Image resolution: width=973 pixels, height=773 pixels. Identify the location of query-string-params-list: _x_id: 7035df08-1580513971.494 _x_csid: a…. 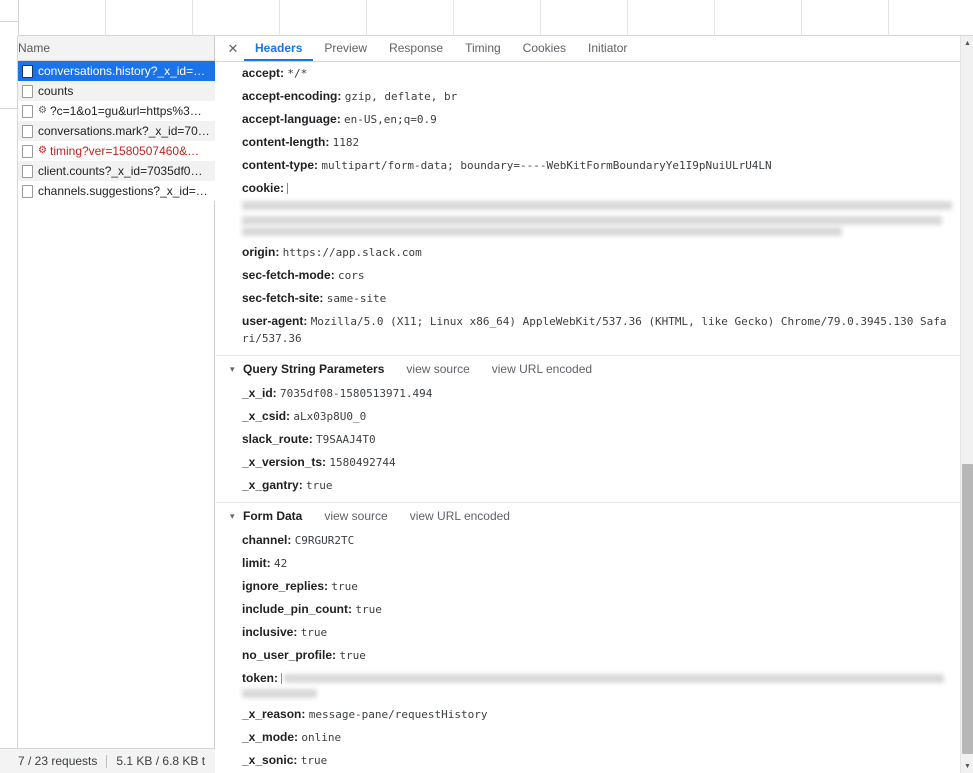
(588, 439).